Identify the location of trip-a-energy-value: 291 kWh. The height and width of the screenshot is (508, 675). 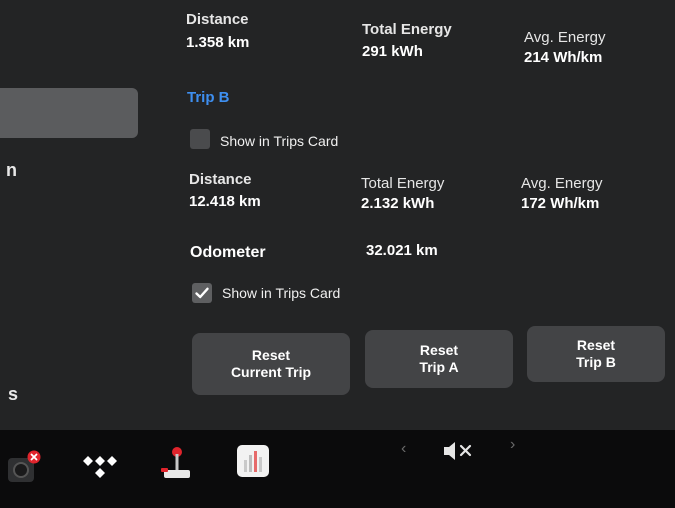
(392, 51).